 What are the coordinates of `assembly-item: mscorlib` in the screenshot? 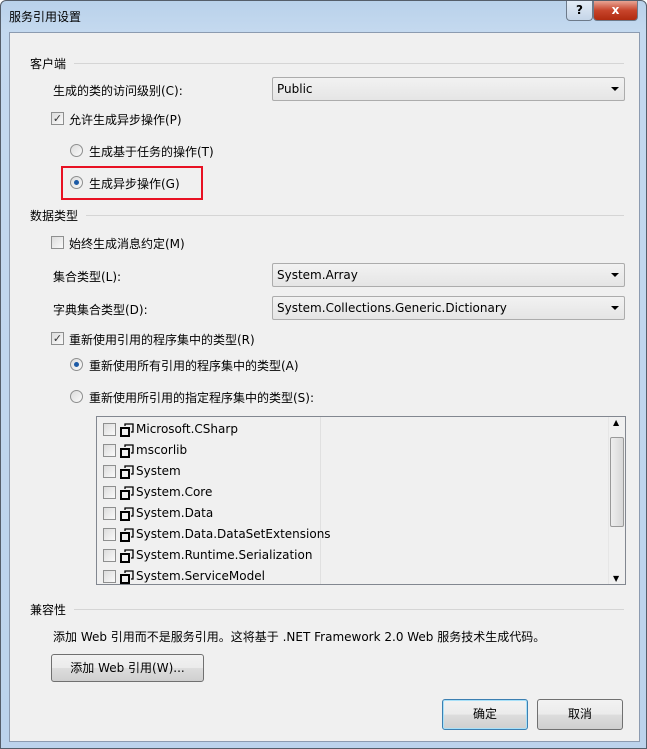 It's located at (213, 451).